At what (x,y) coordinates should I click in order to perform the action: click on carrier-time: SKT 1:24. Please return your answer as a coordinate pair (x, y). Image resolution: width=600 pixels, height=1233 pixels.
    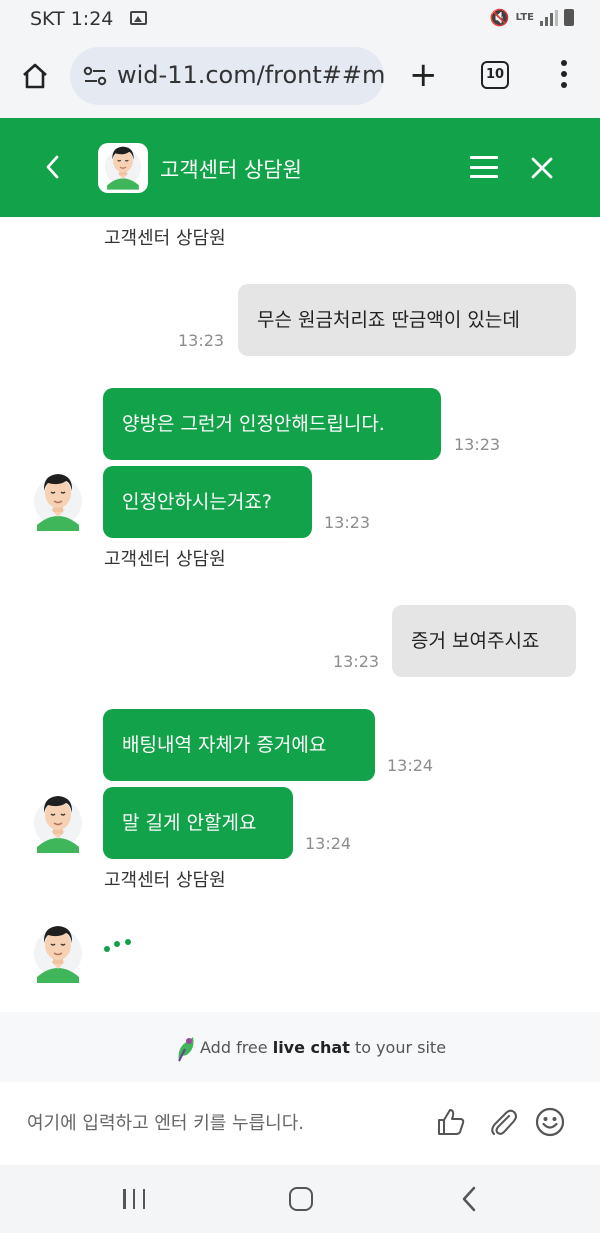
    Looking at the image, I should click on (71, 19).